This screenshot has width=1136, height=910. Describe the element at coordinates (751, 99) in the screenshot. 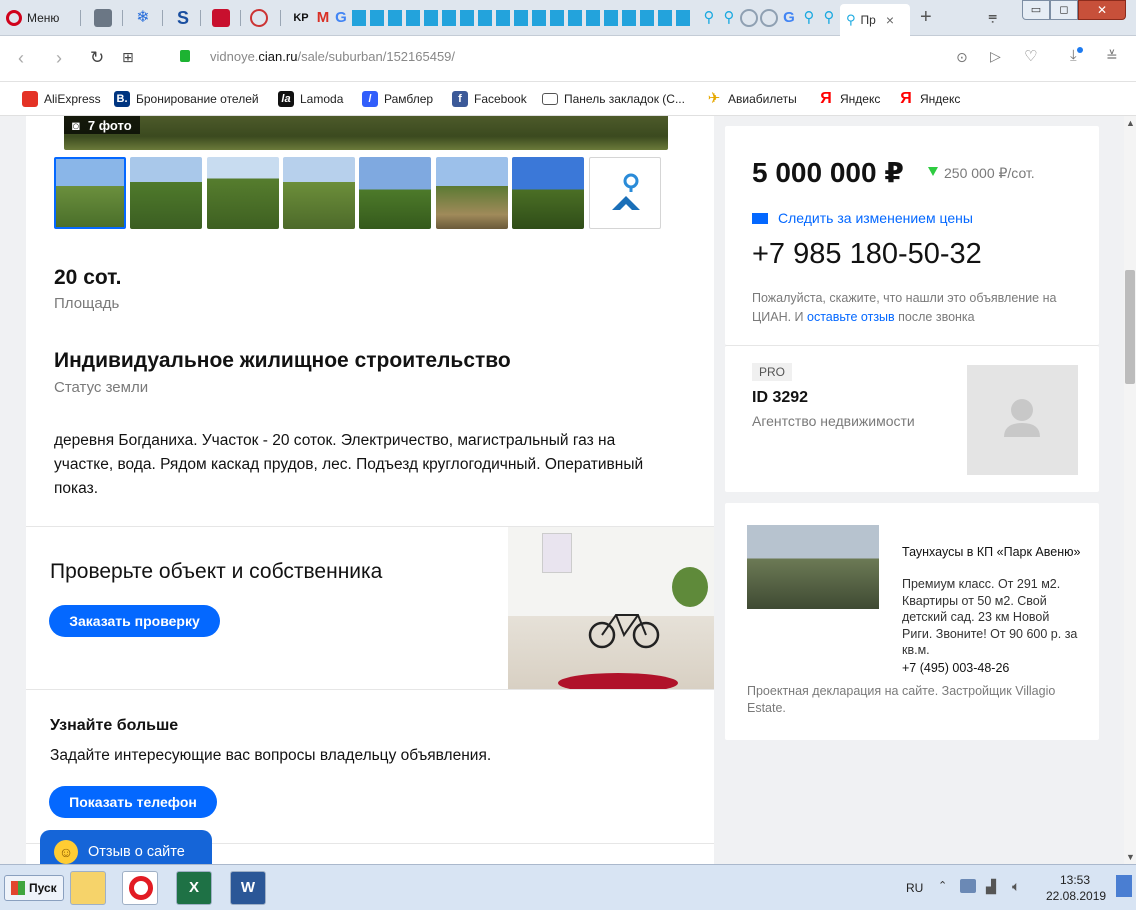

I see `bookmark-aviabilety: ✈ Авиабилеты` at that location.